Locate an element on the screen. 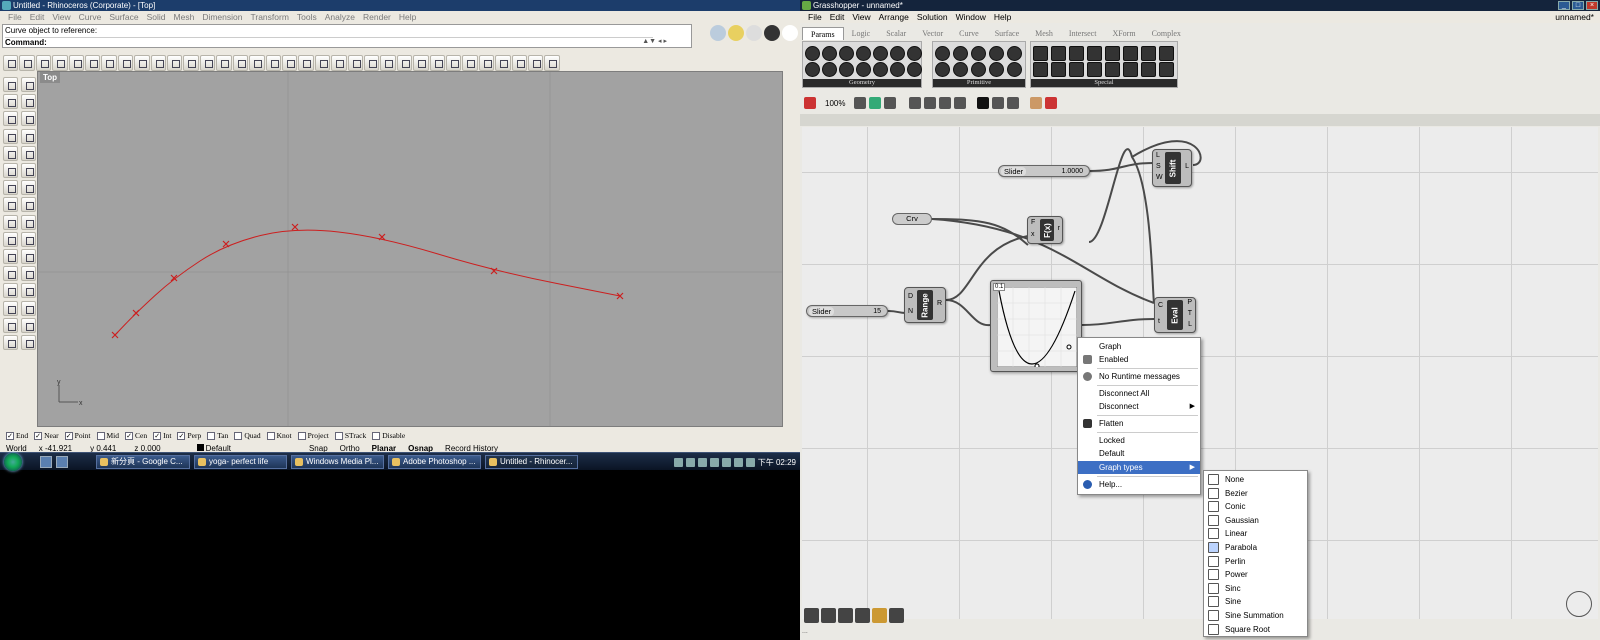 The image size is (1600, 640). geo-param-5-icon is located at coordinates (880, 53).